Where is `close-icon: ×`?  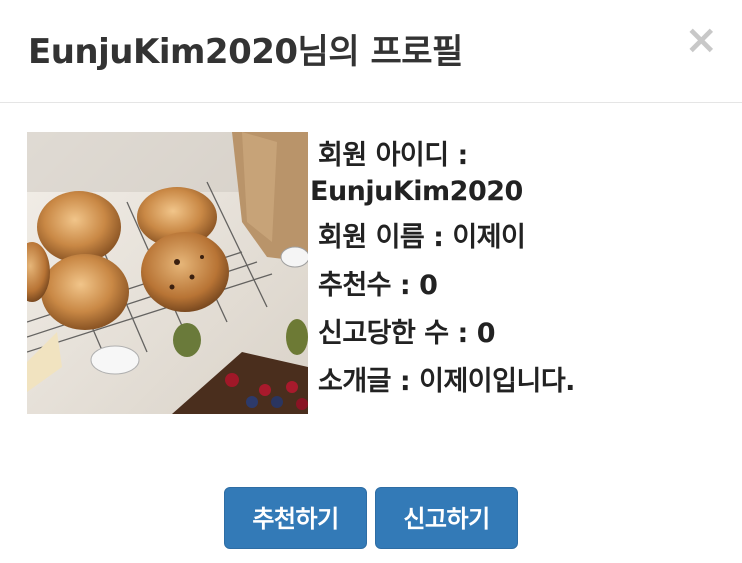
close-icon: × is located at coordinates (701, 40).